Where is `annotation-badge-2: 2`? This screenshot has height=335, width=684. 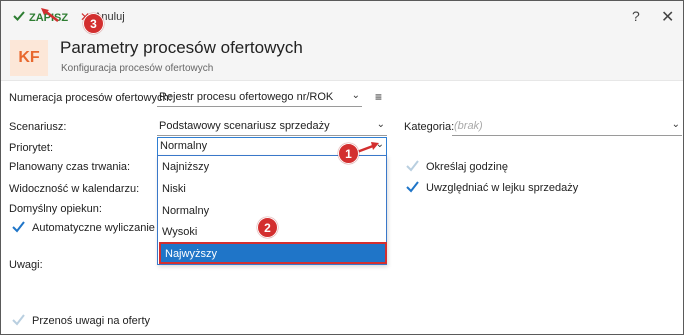
annotation-badge-2: 2 is located at coordinates (267, 227).